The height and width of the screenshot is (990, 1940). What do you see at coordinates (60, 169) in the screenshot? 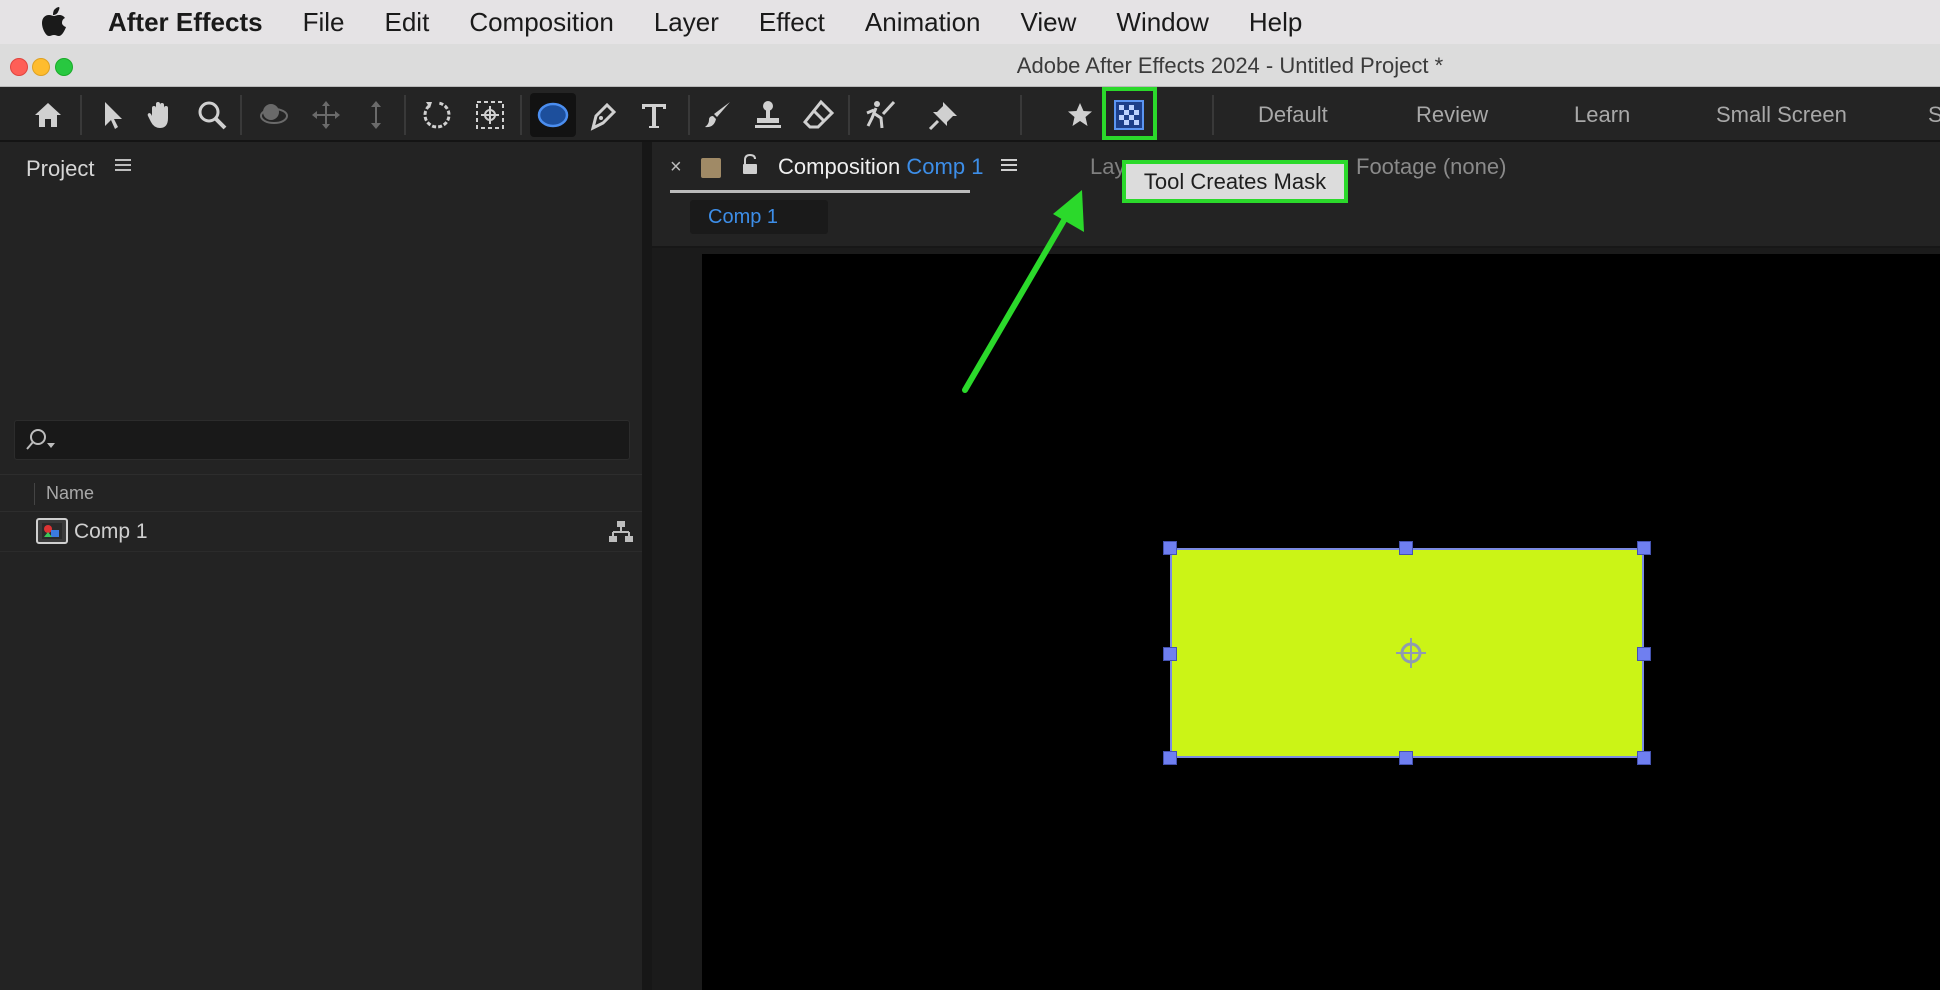
I see `project-panel-title: Project` at bounding box center [60, 169].